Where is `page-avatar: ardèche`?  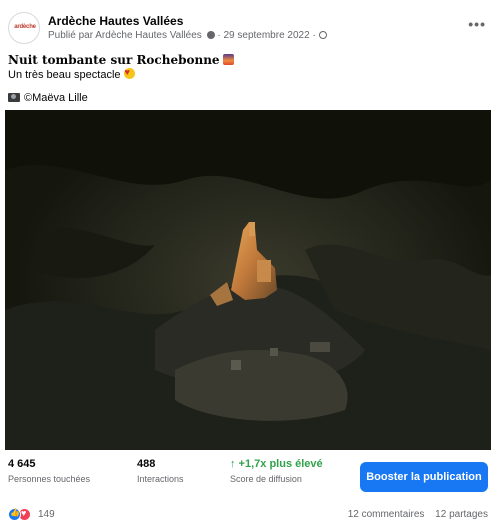 page-avatar: ardèche is located at coordinates (24, 28).